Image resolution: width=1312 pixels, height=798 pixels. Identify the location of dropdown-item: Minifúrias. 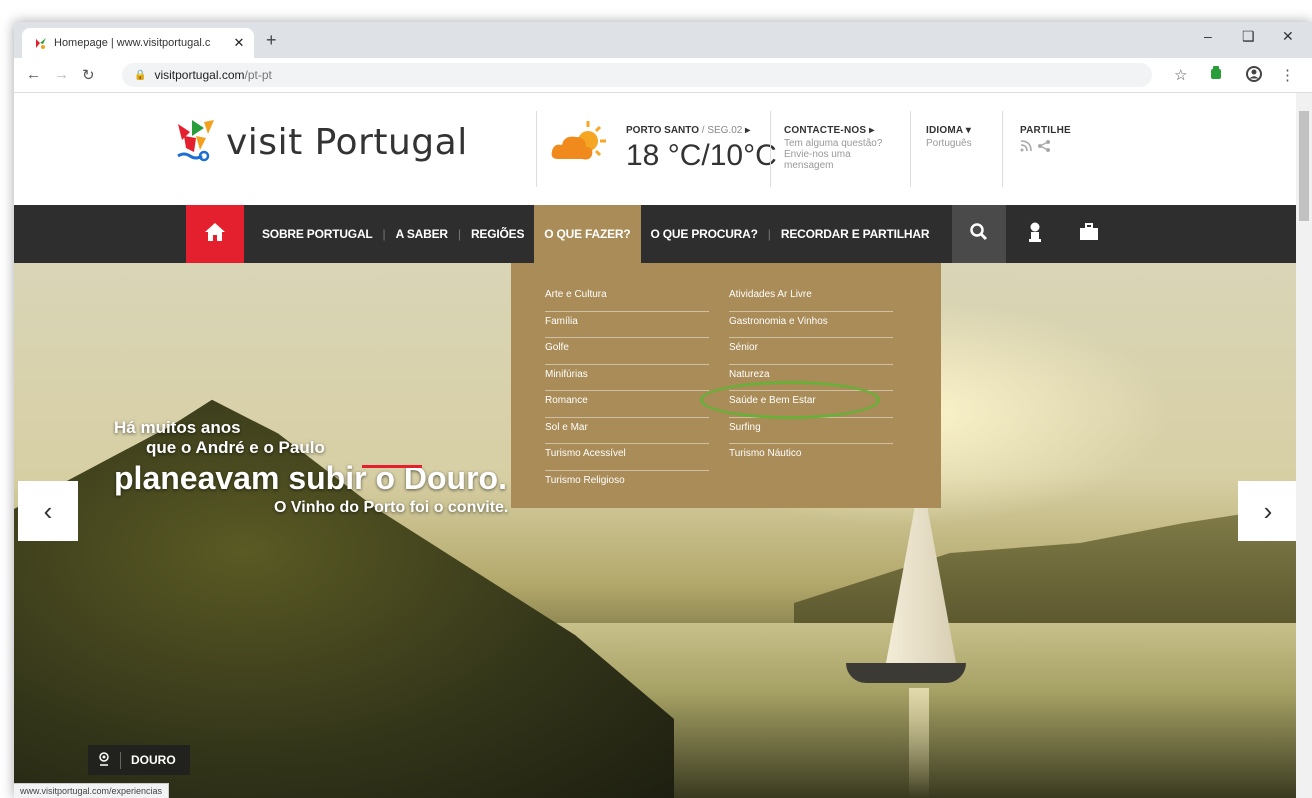
(627, 378).